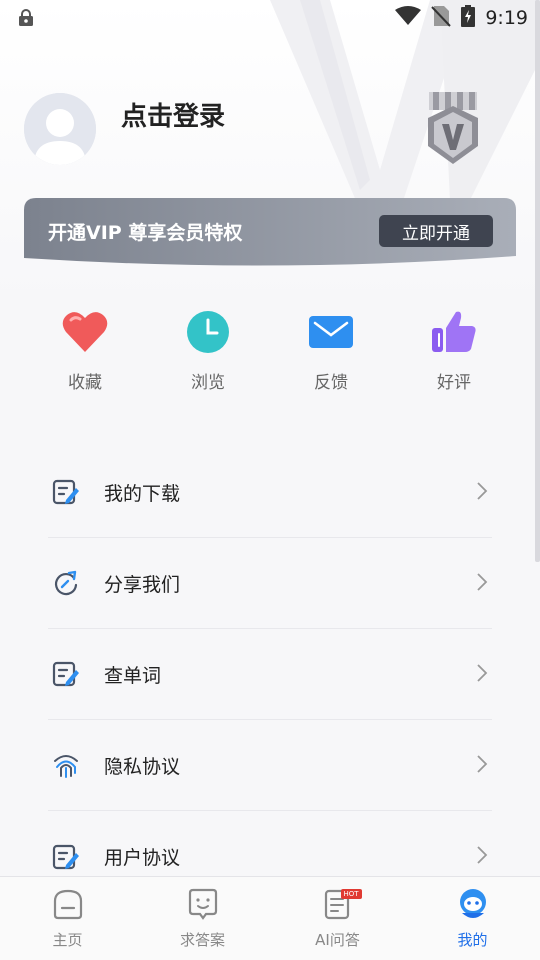  What do you see at coordinates (270, 233) in the screenshot?
I see `vip-banner: 开通VIP 尊享会员特权 立即开通` at bounding box center [270, 233].